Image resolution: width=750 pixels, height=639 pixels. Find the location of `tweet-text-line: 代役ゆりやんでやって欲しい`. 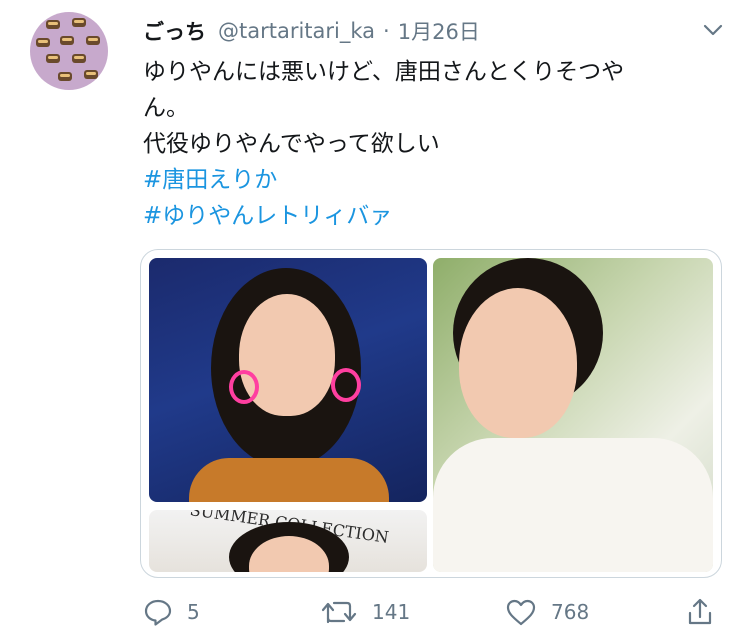

tweet-text-line: 代役ゆりやんでやって欲しい is located at coordinates (291, 144).